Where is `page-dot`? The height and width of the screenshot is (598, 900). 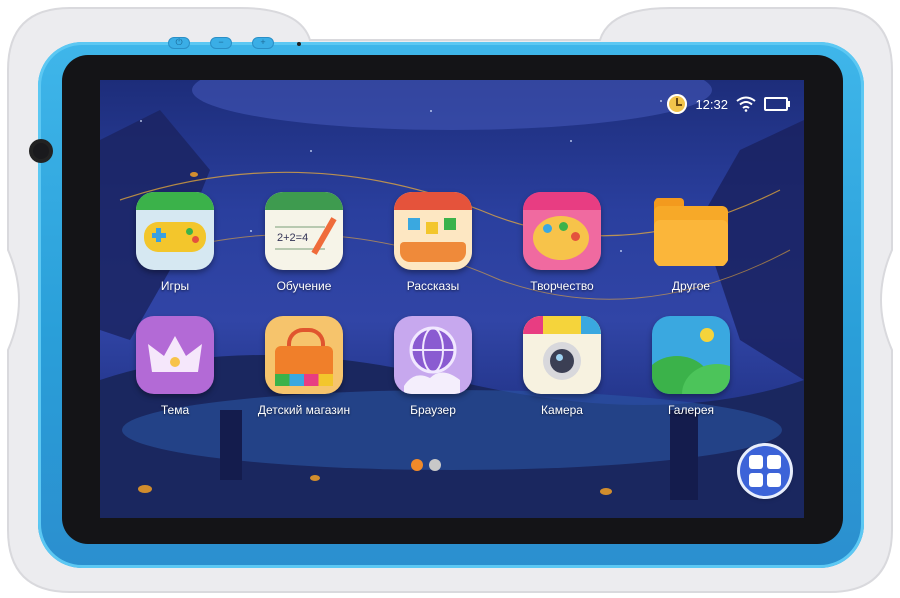
page-dot is located at coordinates (435, 465).